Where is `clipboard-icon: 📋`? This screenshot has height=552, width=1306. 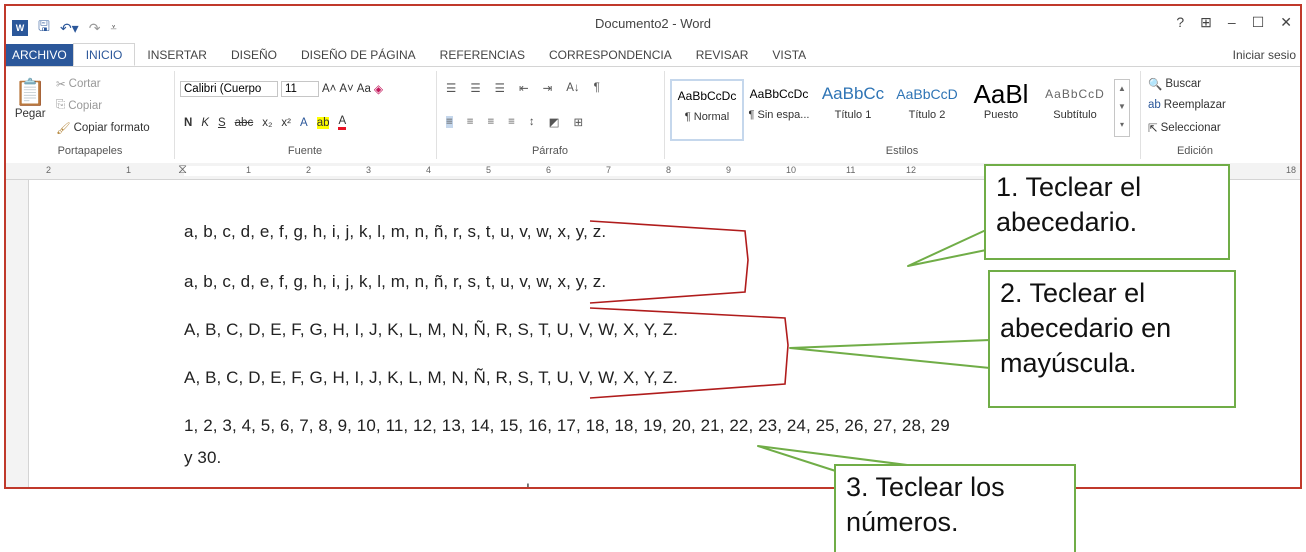
clipboard-icon: 📋 is located at coordinates (30, 92).